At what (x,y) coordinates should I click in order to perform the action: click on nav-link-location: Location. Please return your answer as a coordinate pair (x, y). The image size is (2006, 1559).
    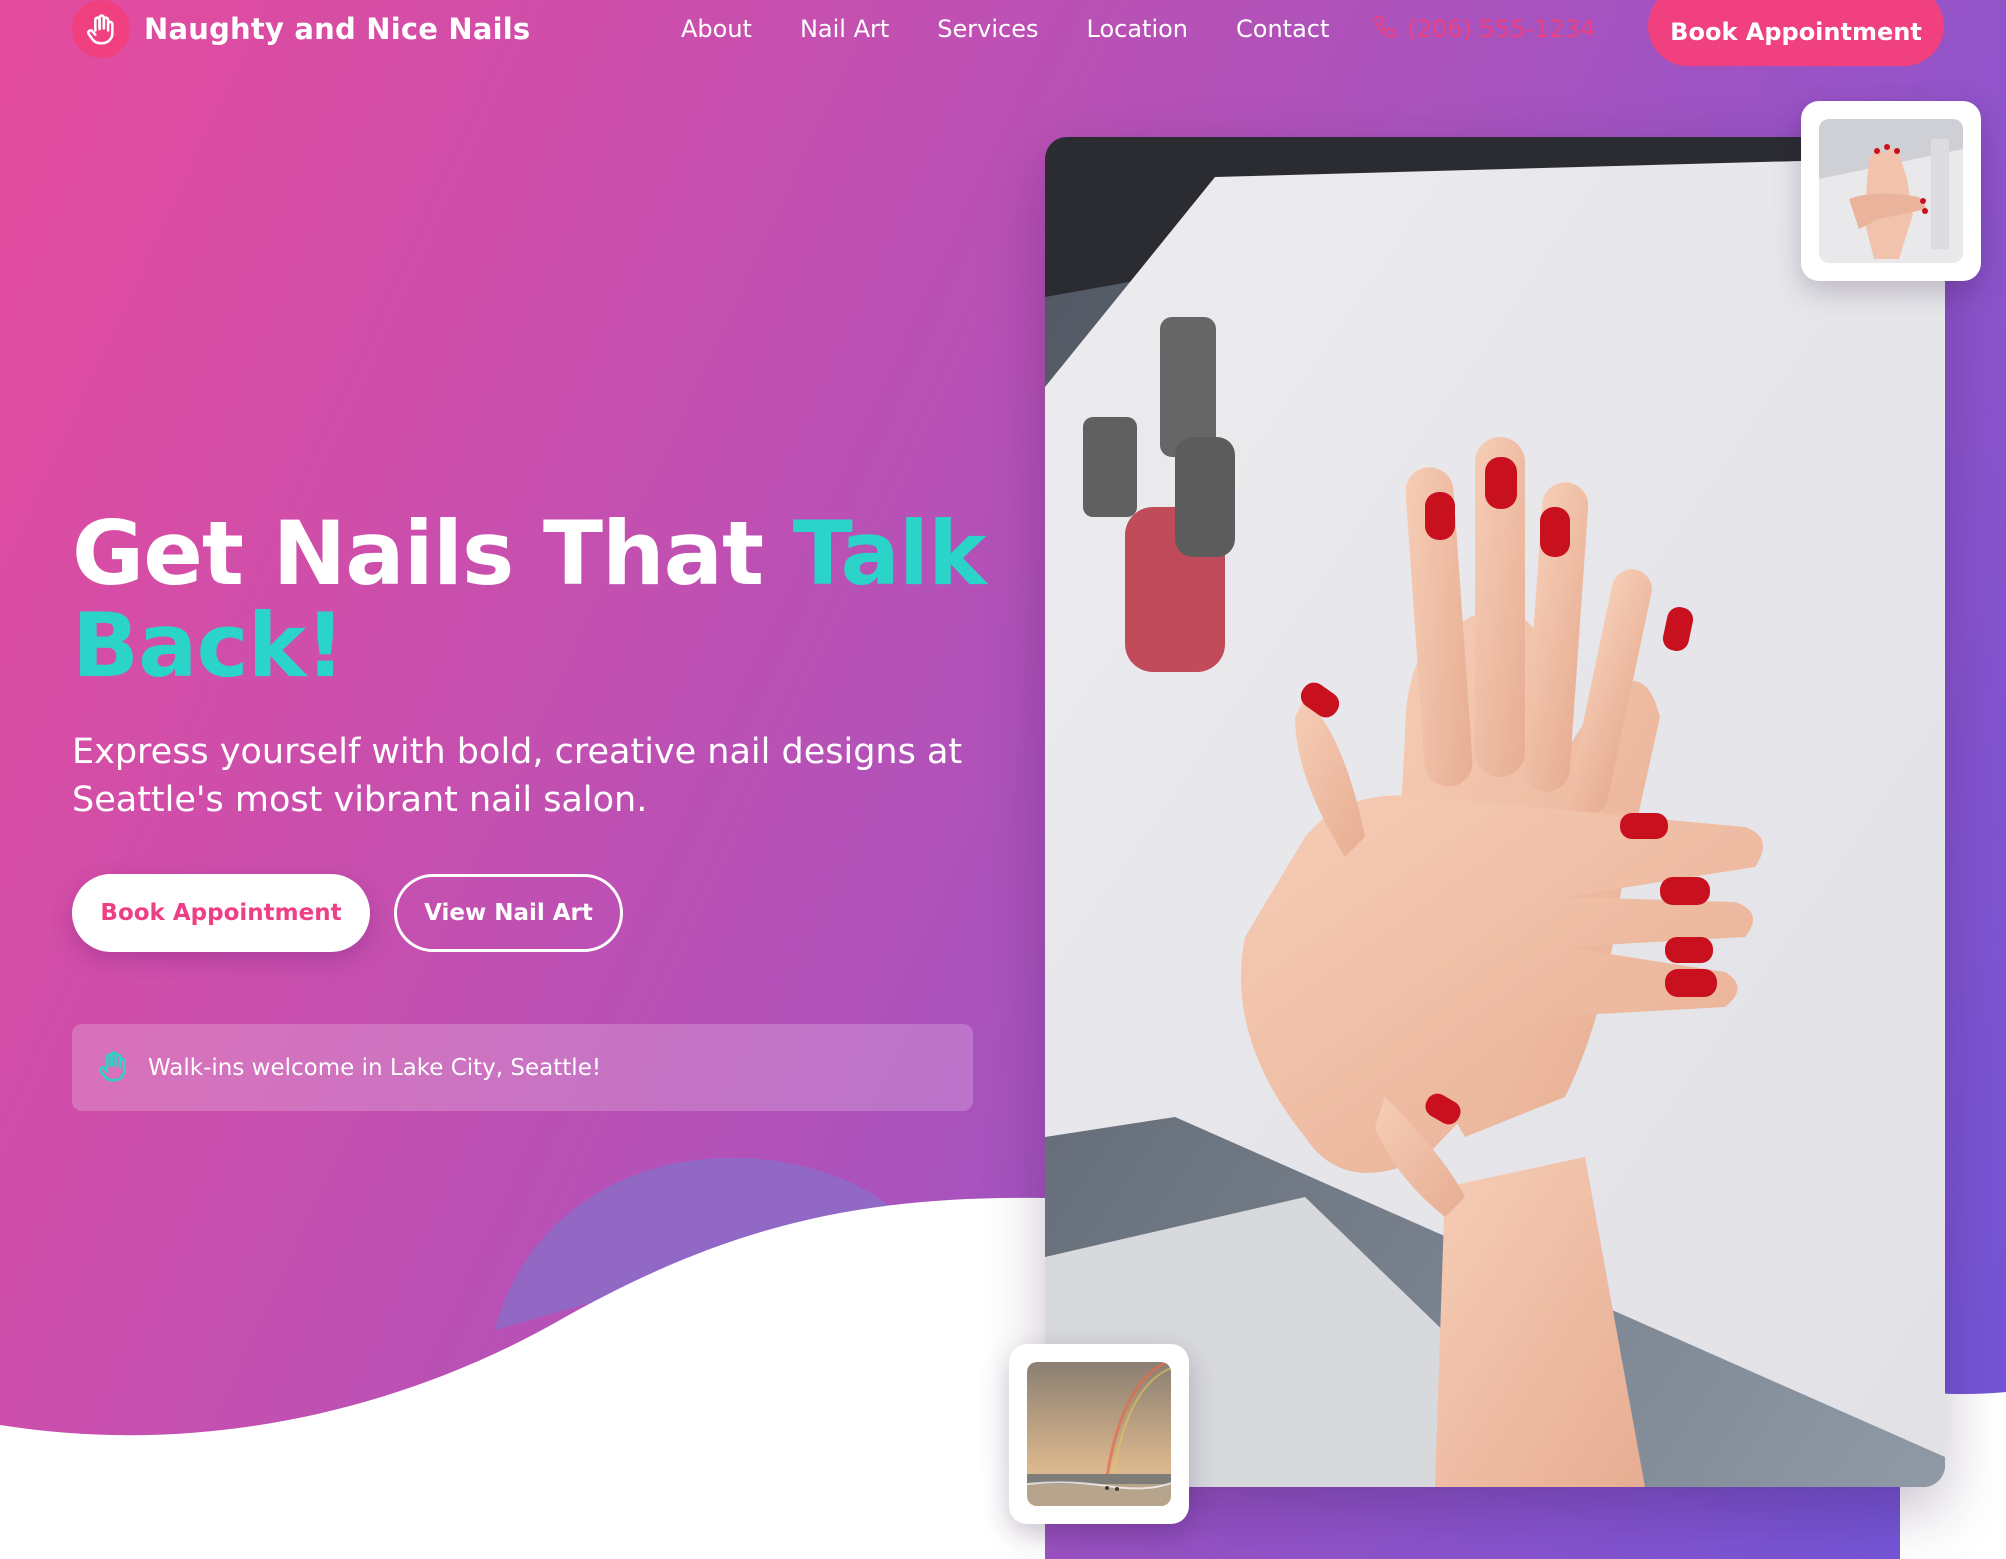
    Looking at the image, I should click on (1138, 29).